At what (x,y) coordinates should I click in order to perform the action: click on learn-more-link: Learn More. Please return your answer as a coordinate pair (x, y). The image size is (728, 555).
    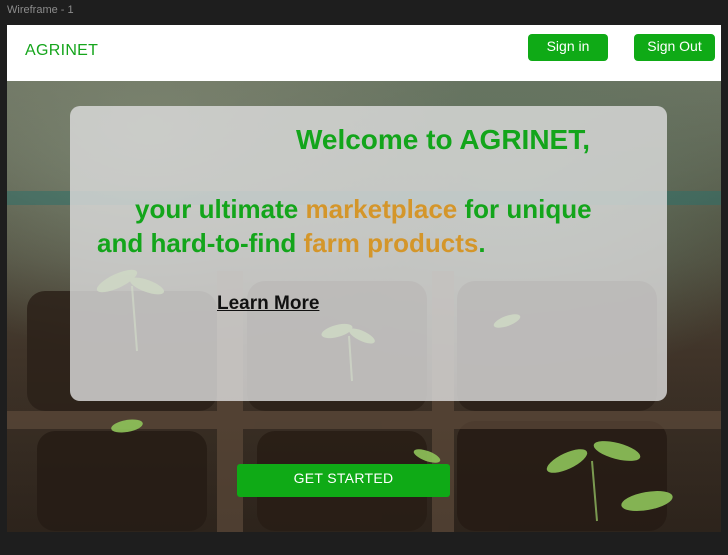
    Looking at the image, I should click on (268, 304).